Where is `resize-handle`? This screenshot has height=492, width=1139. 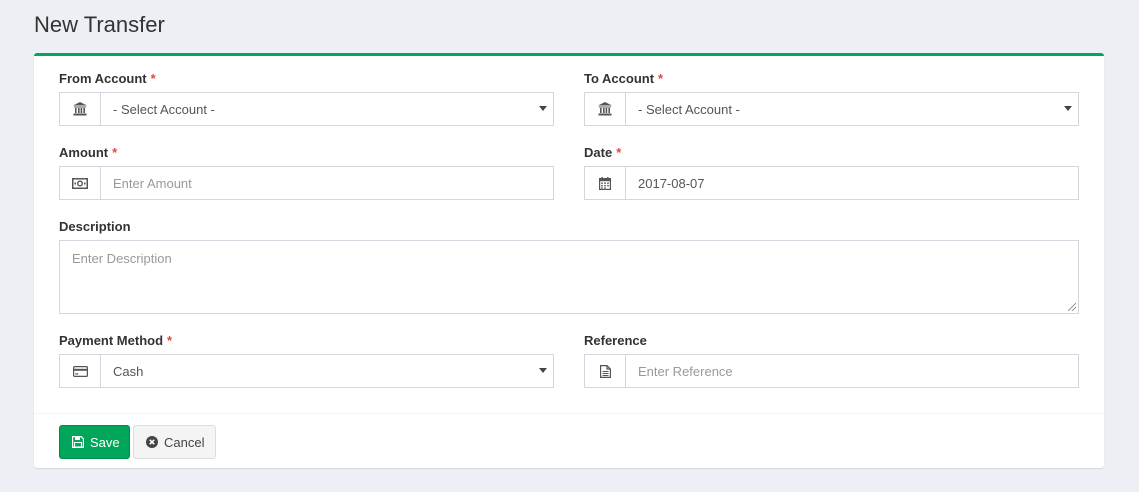 resize-handle is located at coordinates (1072, 307).